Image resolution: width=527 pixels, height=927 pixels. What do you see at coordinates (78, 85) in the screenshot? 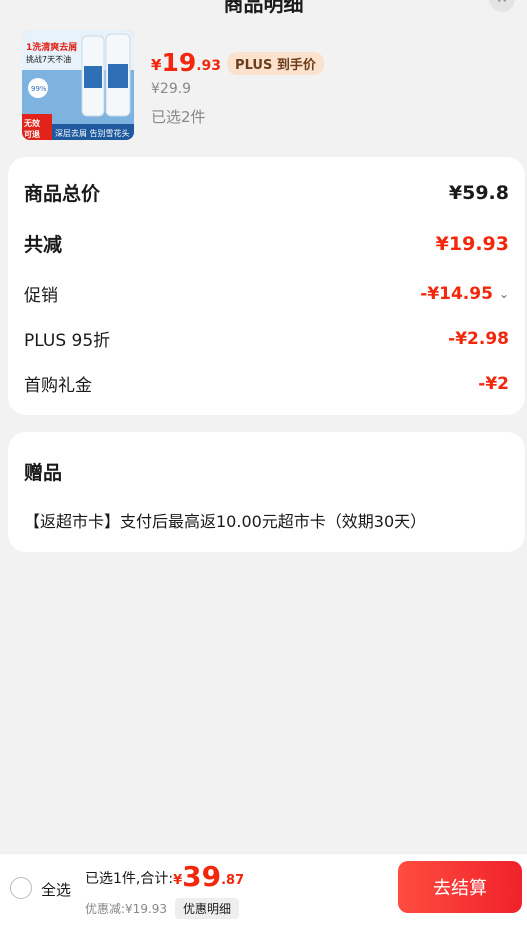
I see `product-image: 1洗清爽去屑 挑战7天不油 99% 无效 可退 深层去屑 告别雪花头` at bounding box center [78, 85].